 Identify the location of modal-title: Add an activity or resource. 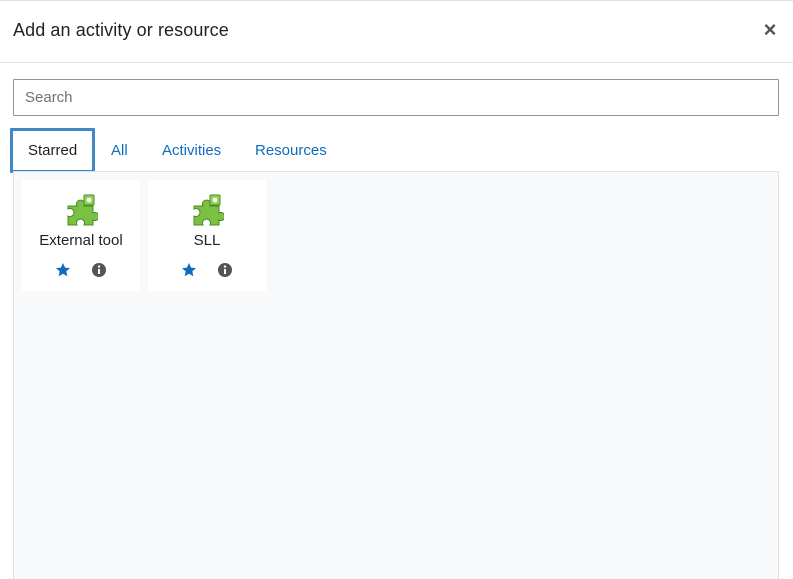
(121, 30).